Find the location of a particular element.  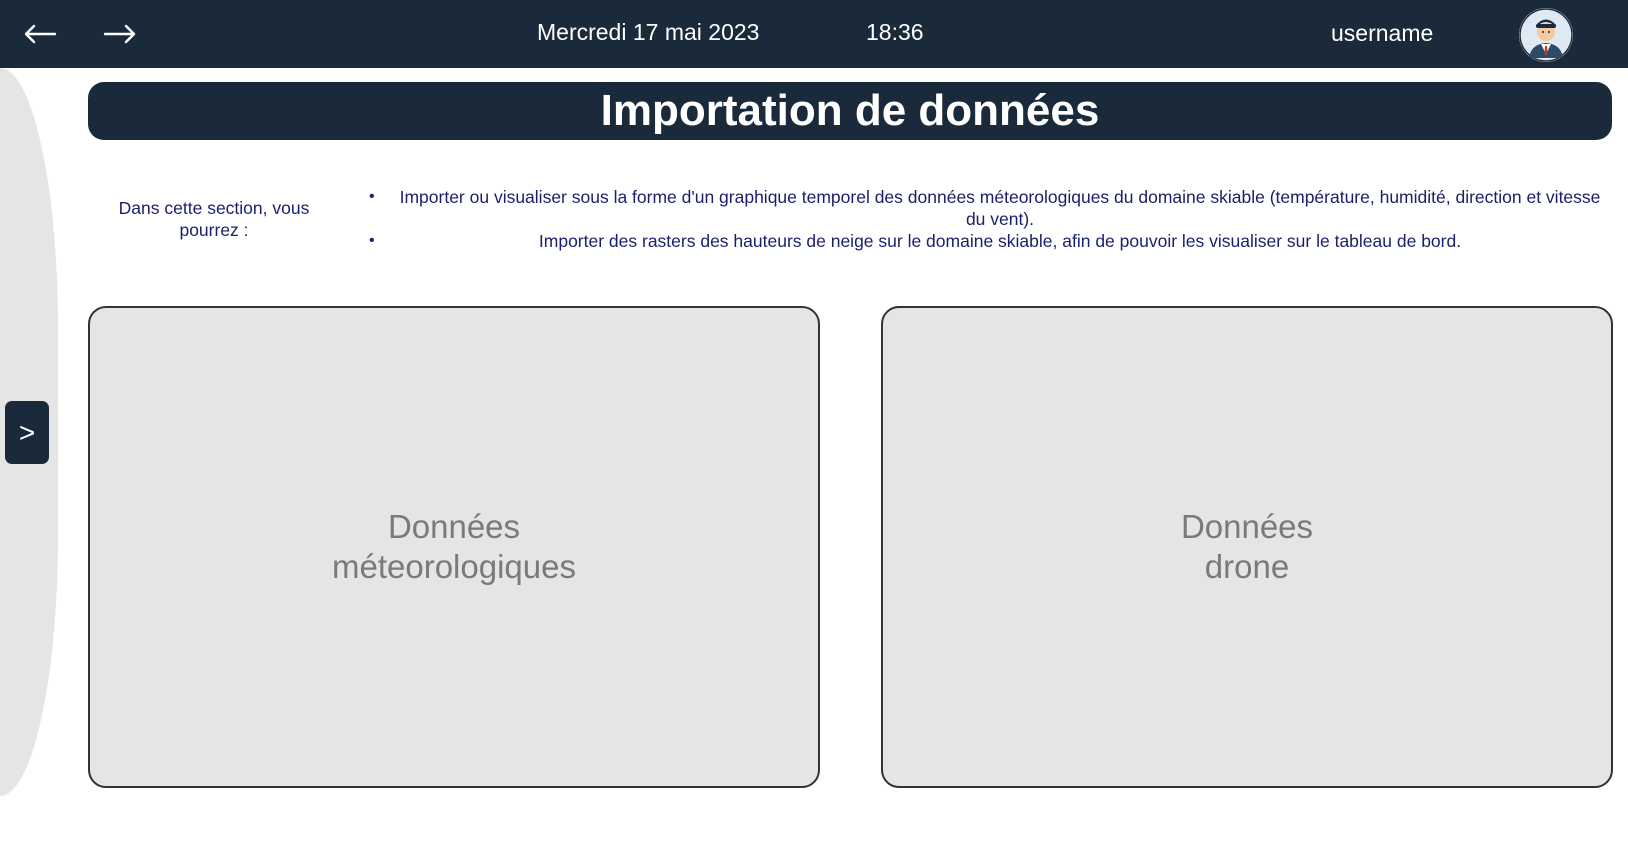

intro-text: Dans cette section, vous pourrez : is located at coordinates (214, 219).